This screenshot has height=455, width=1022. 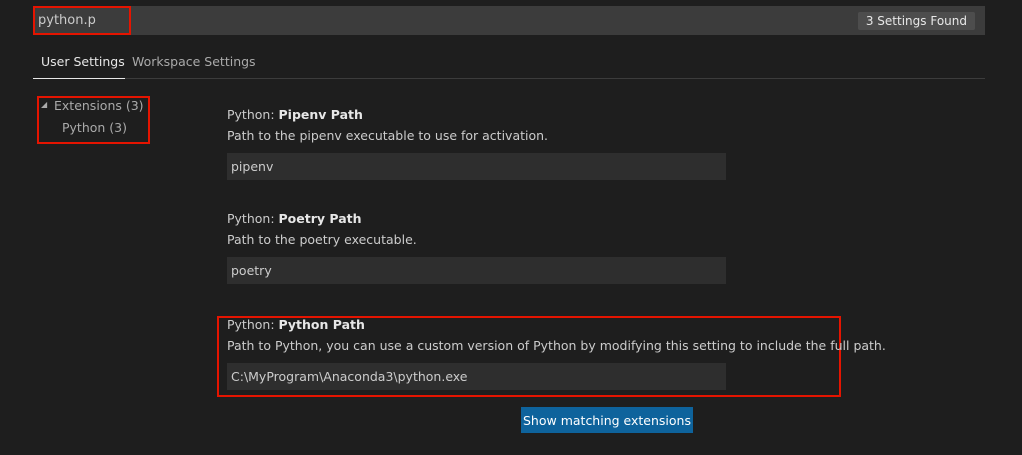 What do you see at coordinates (82, 20) in the screenshot?
I see `search-input` at bounding box center [82, 20].